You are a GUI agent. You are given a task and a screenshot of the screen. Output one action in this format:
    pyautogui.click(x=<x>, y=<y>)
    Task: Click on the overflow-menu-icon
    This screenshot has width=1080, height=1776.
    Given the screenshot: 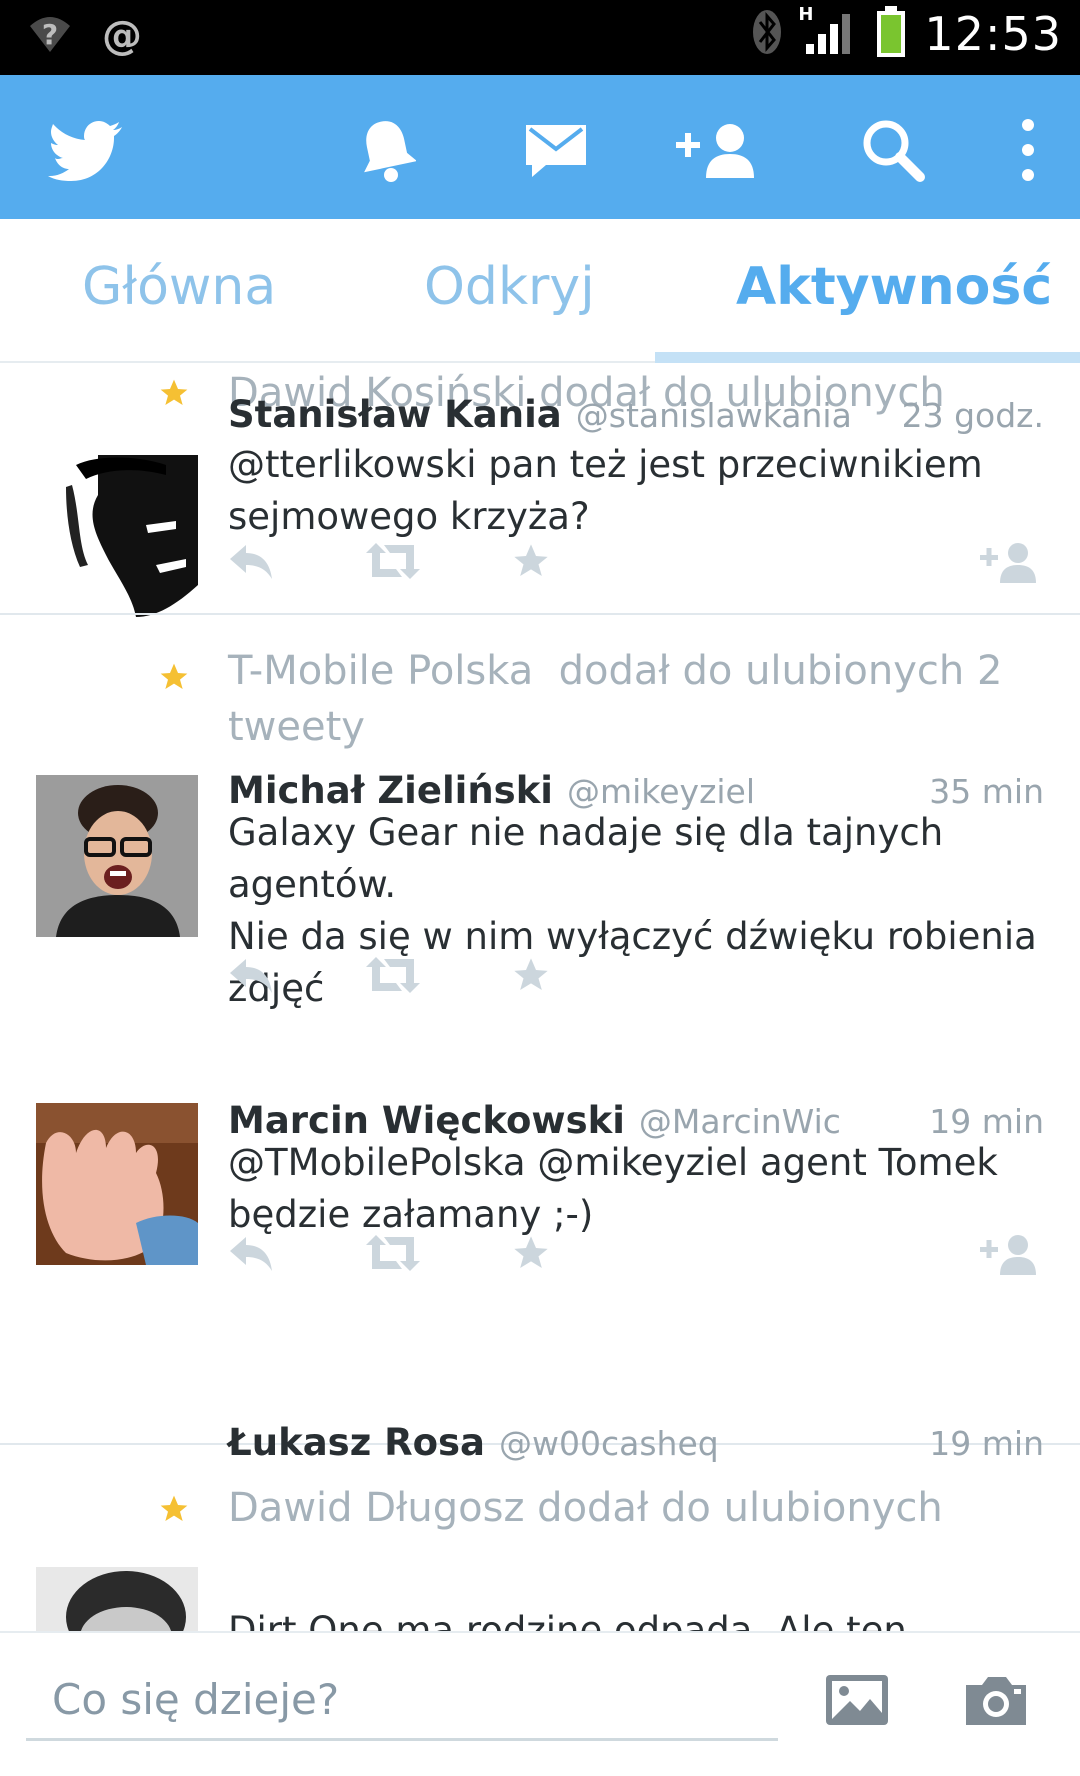 What is the action you would take?
    pyautogui.click(x=1028, y=150)
    